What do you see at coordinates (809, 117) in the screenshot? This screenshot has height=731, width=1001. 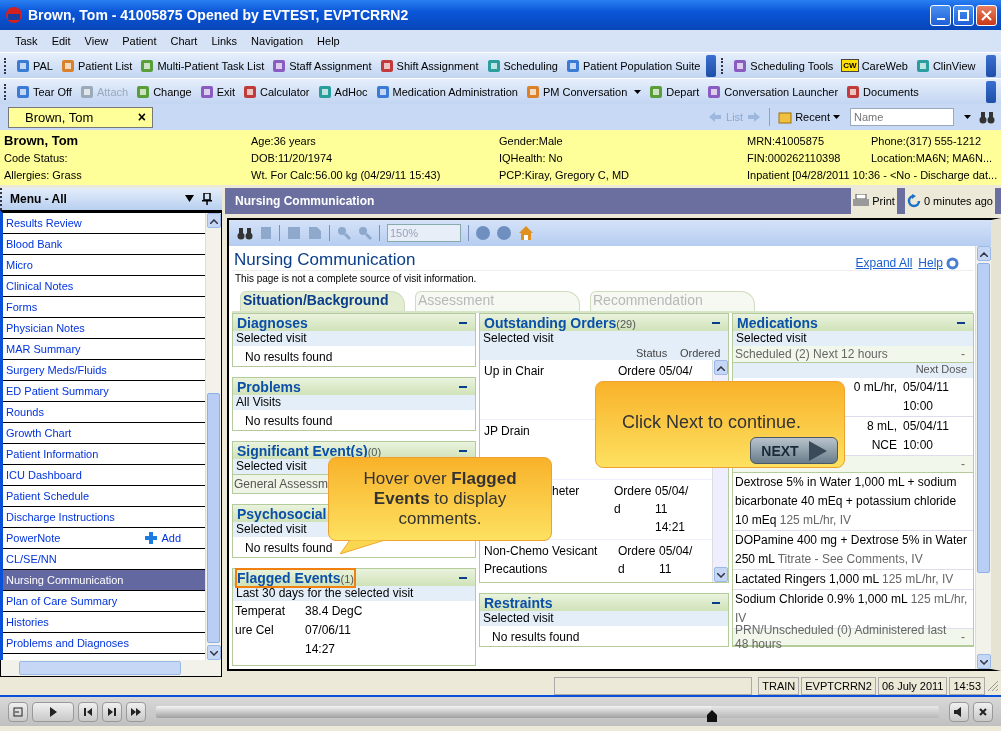 I see `recent-button: Recent` at bounding box center [809, 117].